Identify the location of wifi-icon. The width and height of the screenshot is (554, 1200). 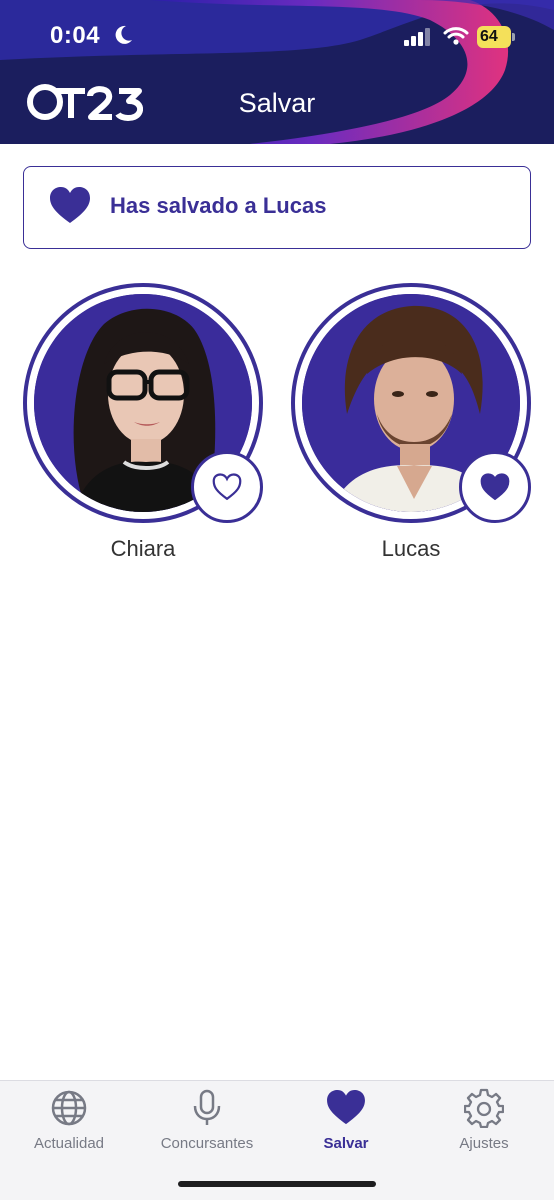
(456, 36).